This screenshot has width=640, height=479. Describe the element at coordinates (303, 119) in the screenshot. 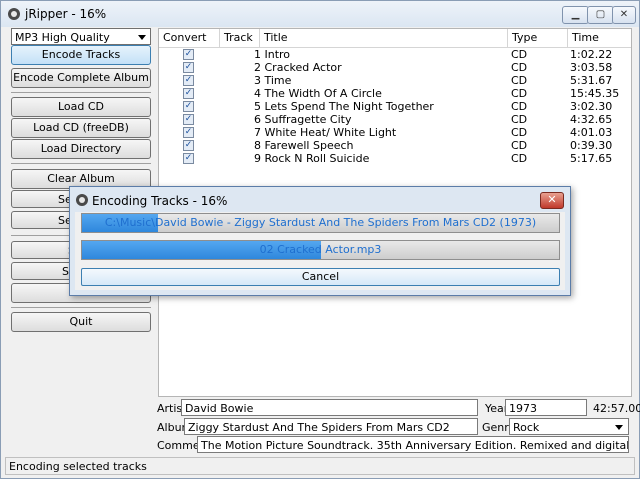

I see `track-title: 6 Suffragette City` at that location.